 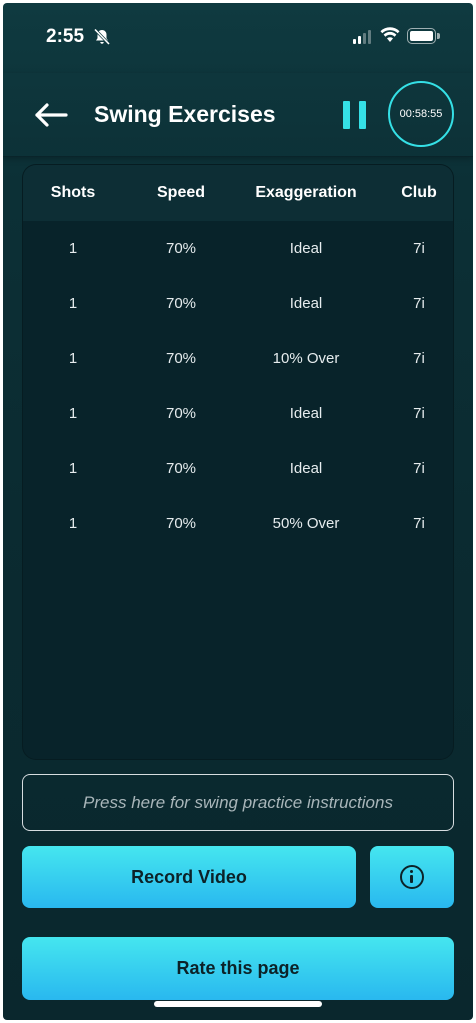 What do you see at coordinates (306, 358) in the screenshot?
I see `cell-exaggeration: 10% Over` at bounding box center [306, 358].